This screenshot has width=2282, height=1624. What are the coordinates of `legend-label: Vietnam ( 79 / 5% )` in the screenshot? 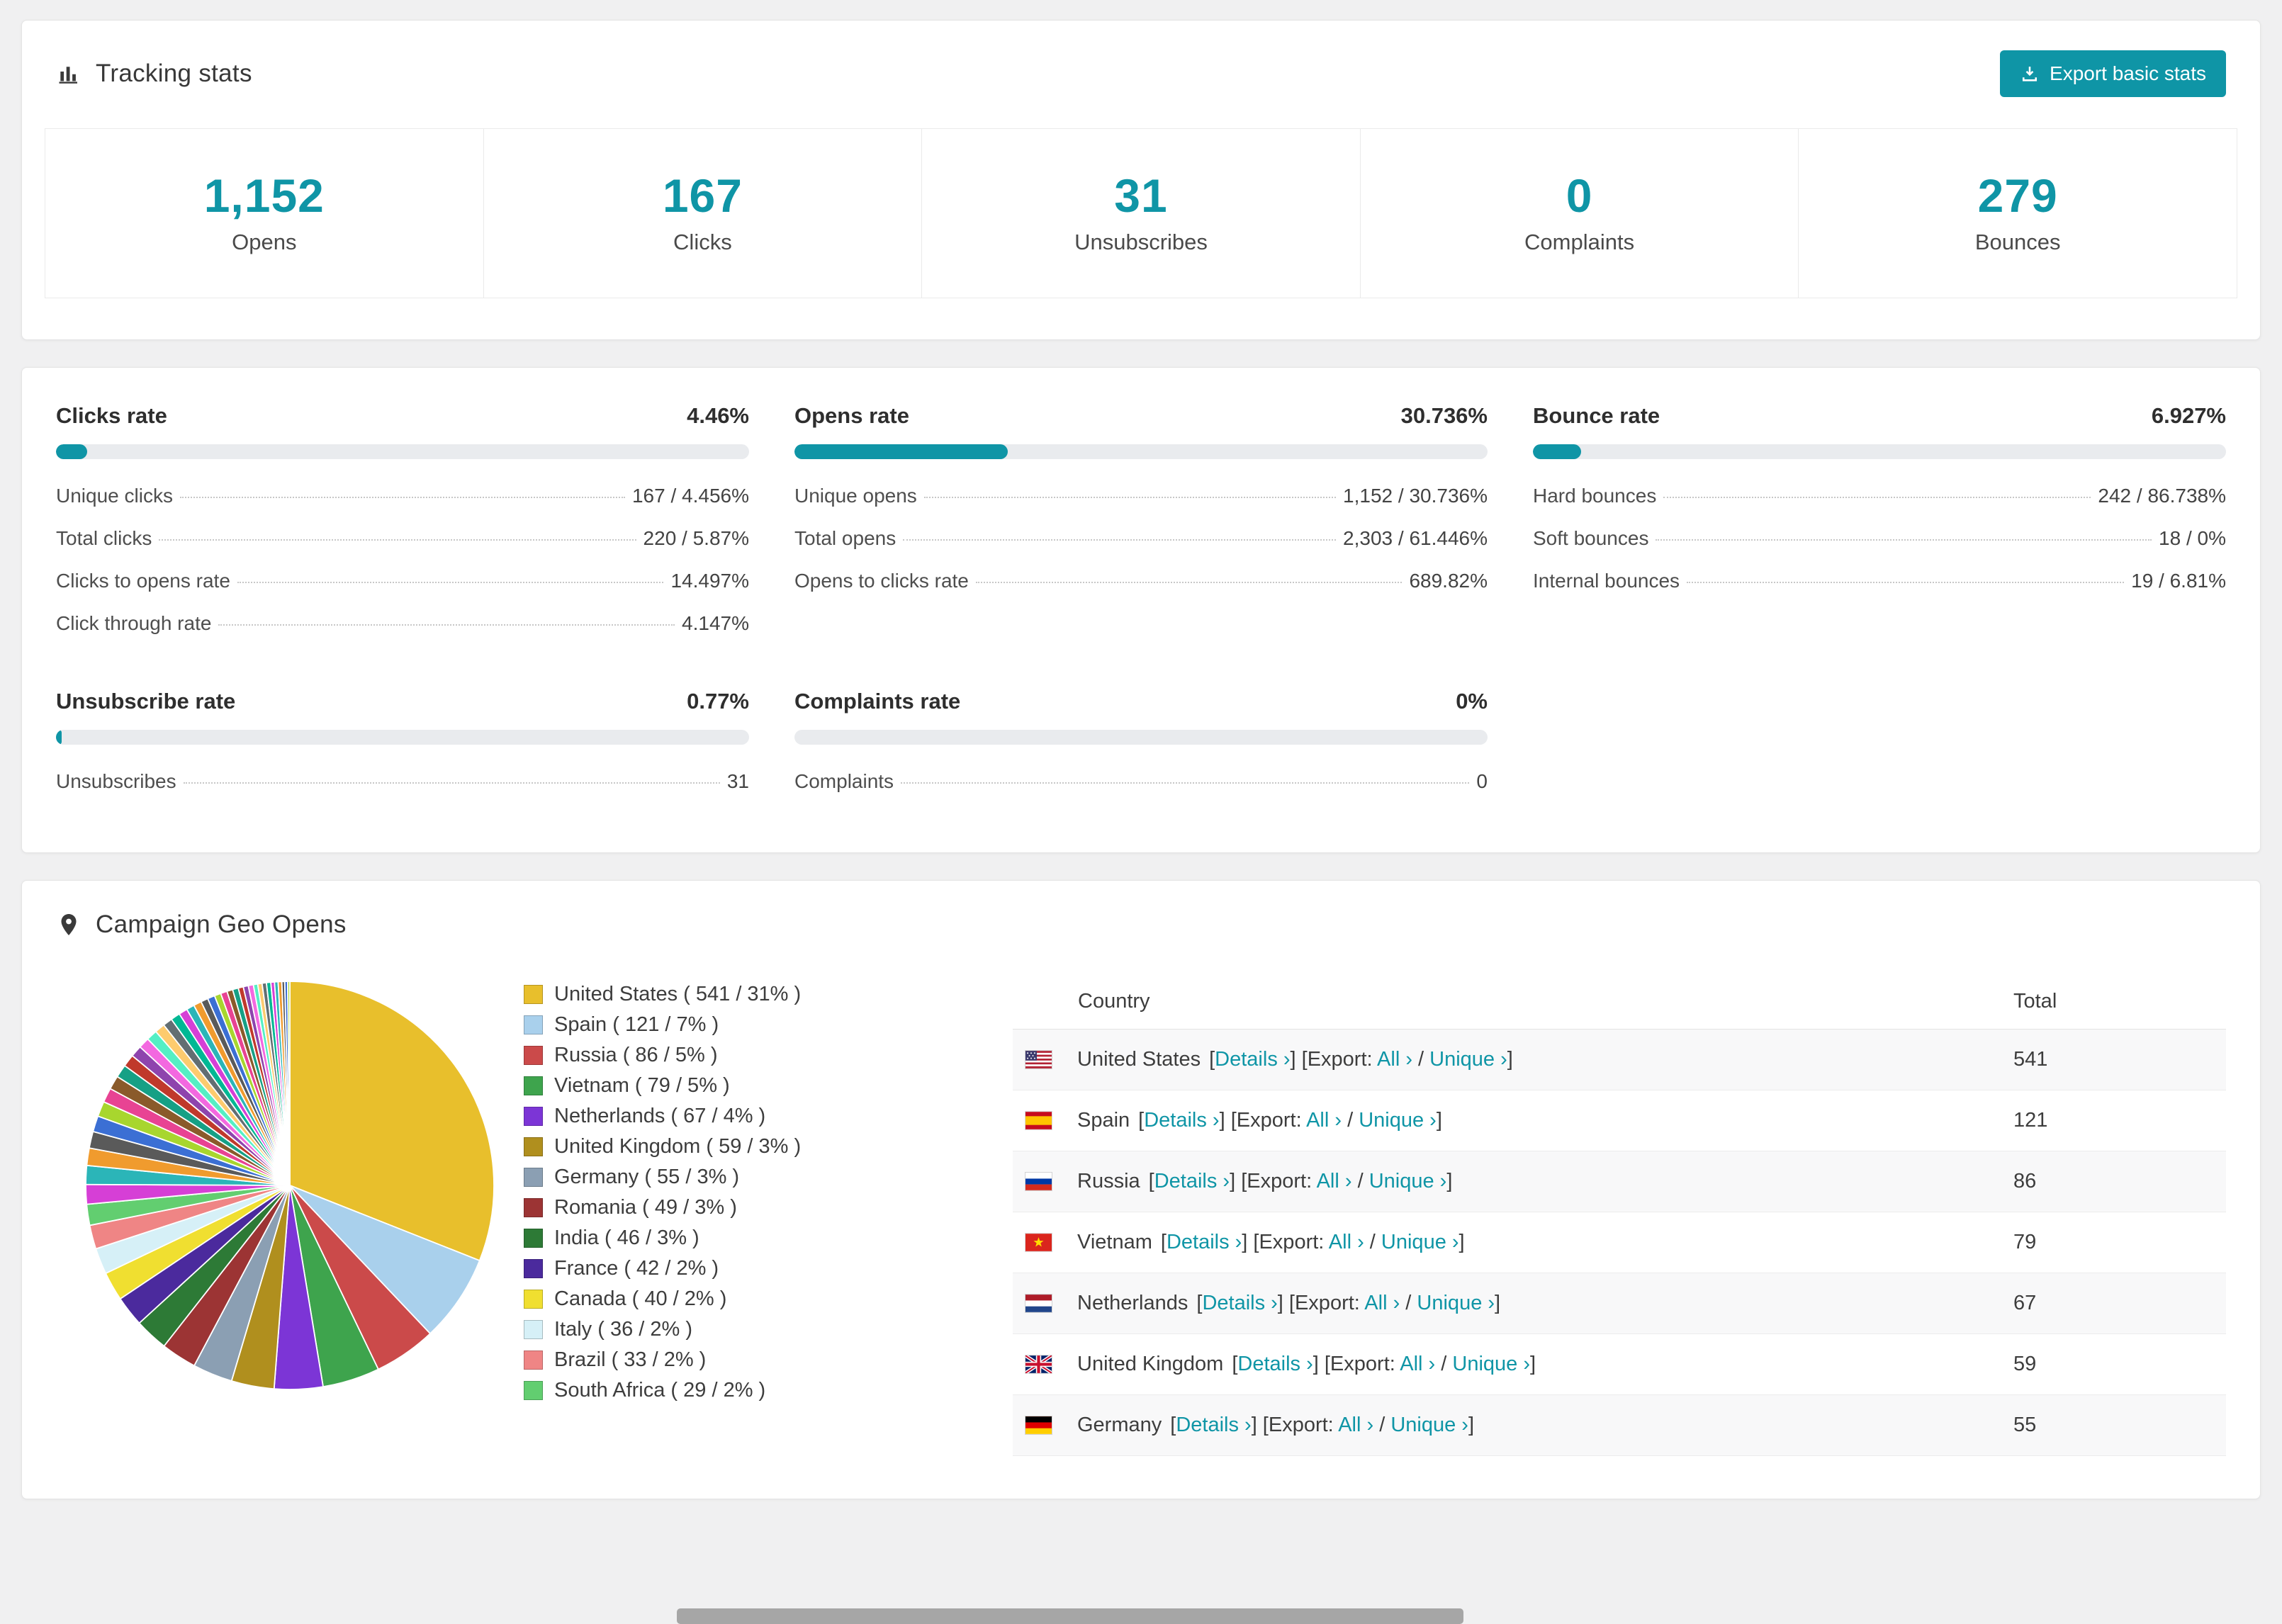 It's located at (642, 1085).